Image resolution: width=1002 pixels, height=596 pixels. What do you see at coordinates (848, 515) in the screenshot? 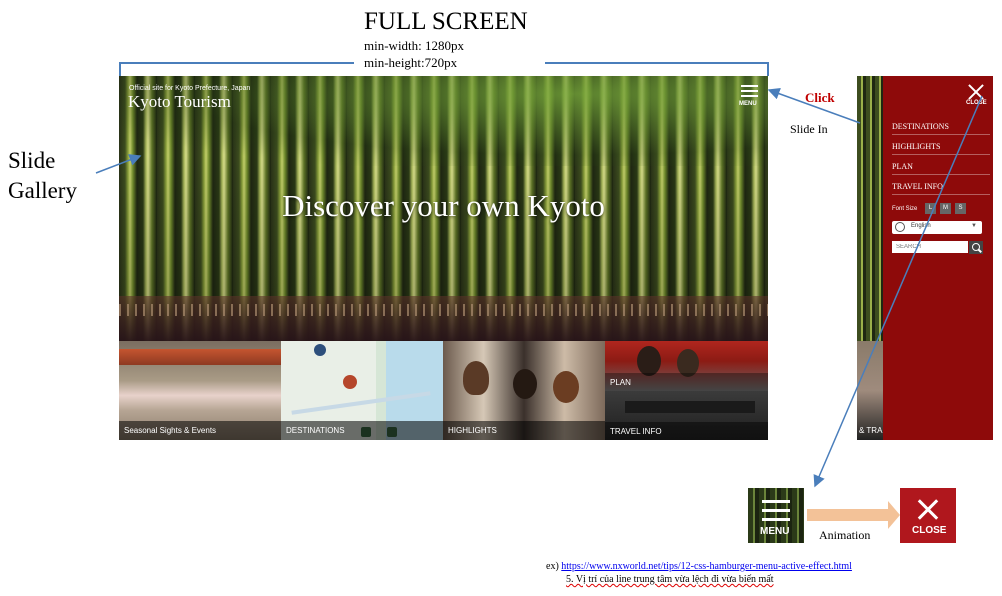
I see `animation-arrow-body` at bounding box center [848, 515].